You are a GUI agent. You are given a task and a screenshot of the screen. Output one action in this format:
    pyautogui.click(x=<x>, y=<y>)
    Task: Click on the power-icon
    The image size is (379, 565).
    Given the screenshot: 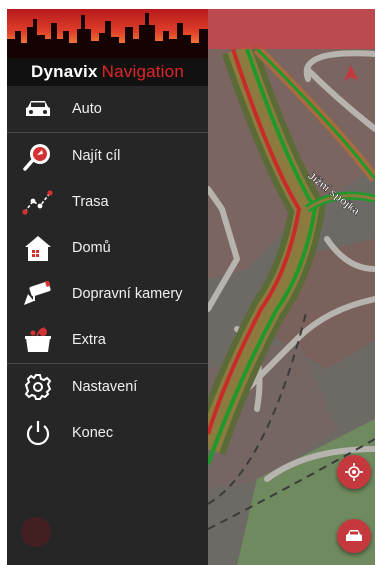 What is the action you would take?
    pyautogui.click(x=38, y=433)
    